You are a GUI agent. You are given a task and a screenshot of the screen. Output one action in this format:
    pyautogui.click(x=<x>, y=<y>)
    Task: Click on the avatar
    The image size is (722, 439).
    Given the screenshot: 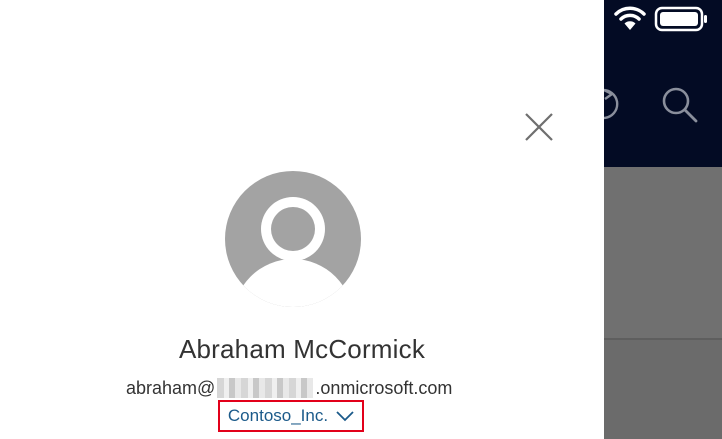 What is the action you would take?
    pyautogui.click(x=293, y=239)
    